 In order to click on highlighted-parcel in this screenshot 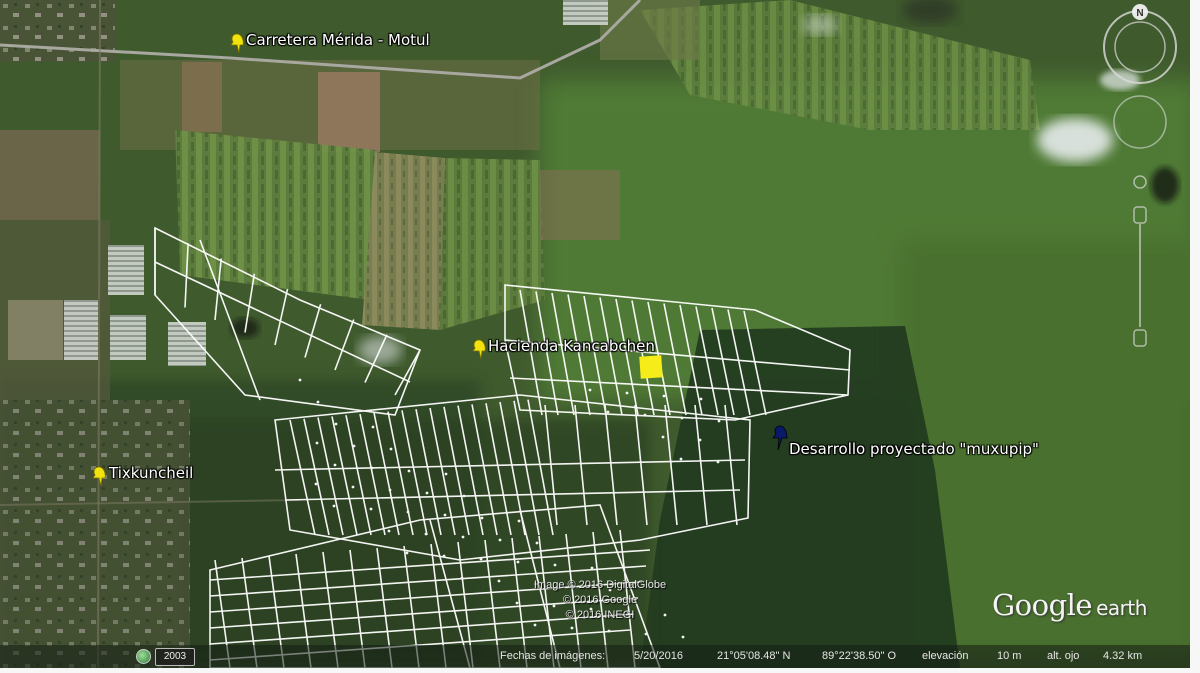, I will do `click(651, 367)`.